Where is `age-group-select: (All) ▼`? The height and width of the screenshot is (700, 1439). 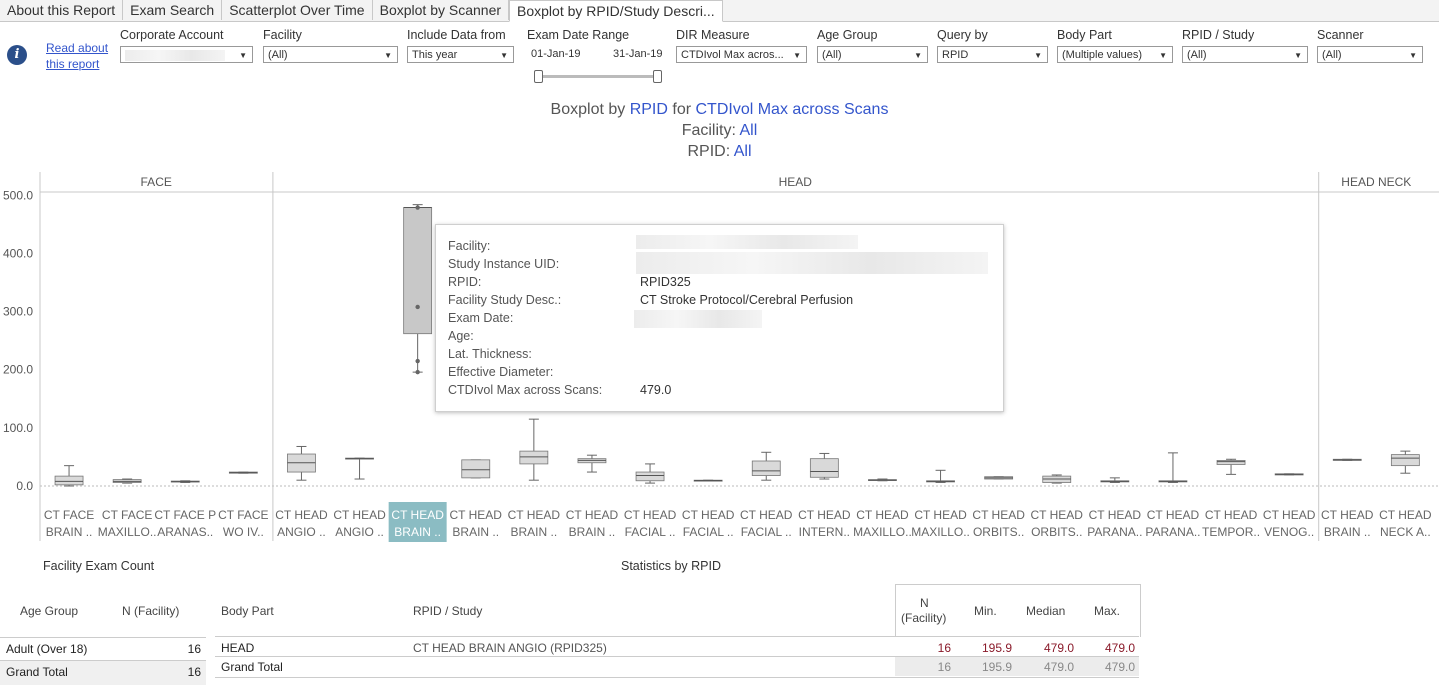 age-group-select: (All) ▼ is located at coordinates (872, 54).